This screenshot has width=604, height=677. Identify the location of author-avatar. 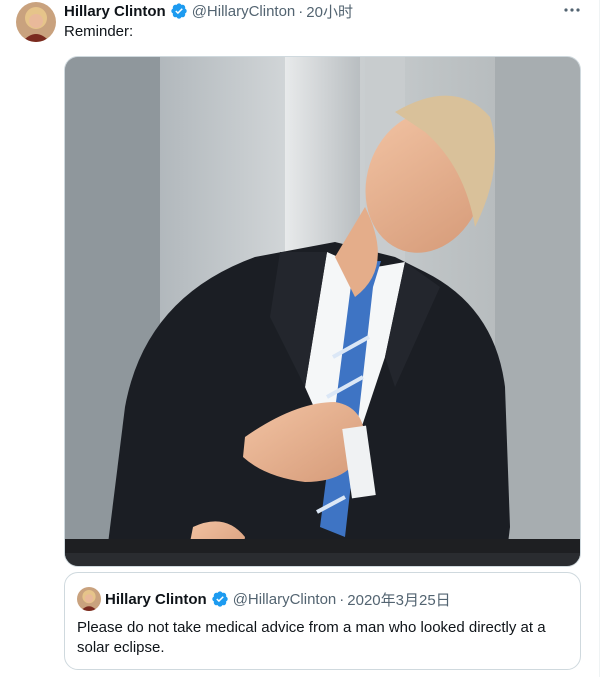
(36, 22).